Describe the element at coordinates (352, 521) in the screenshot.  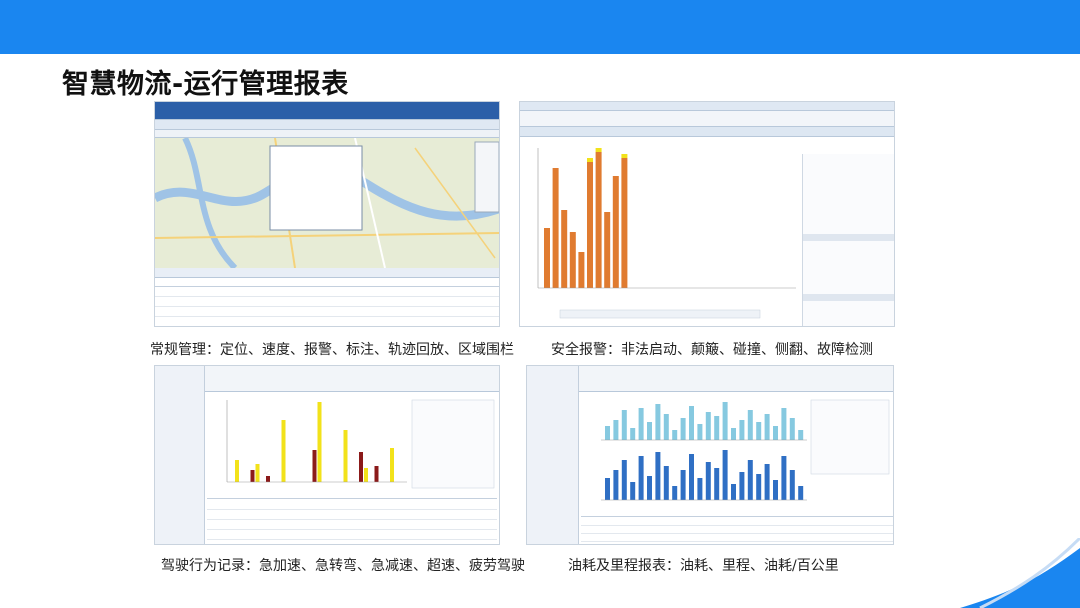
I see `driving-detail-table` at that location.